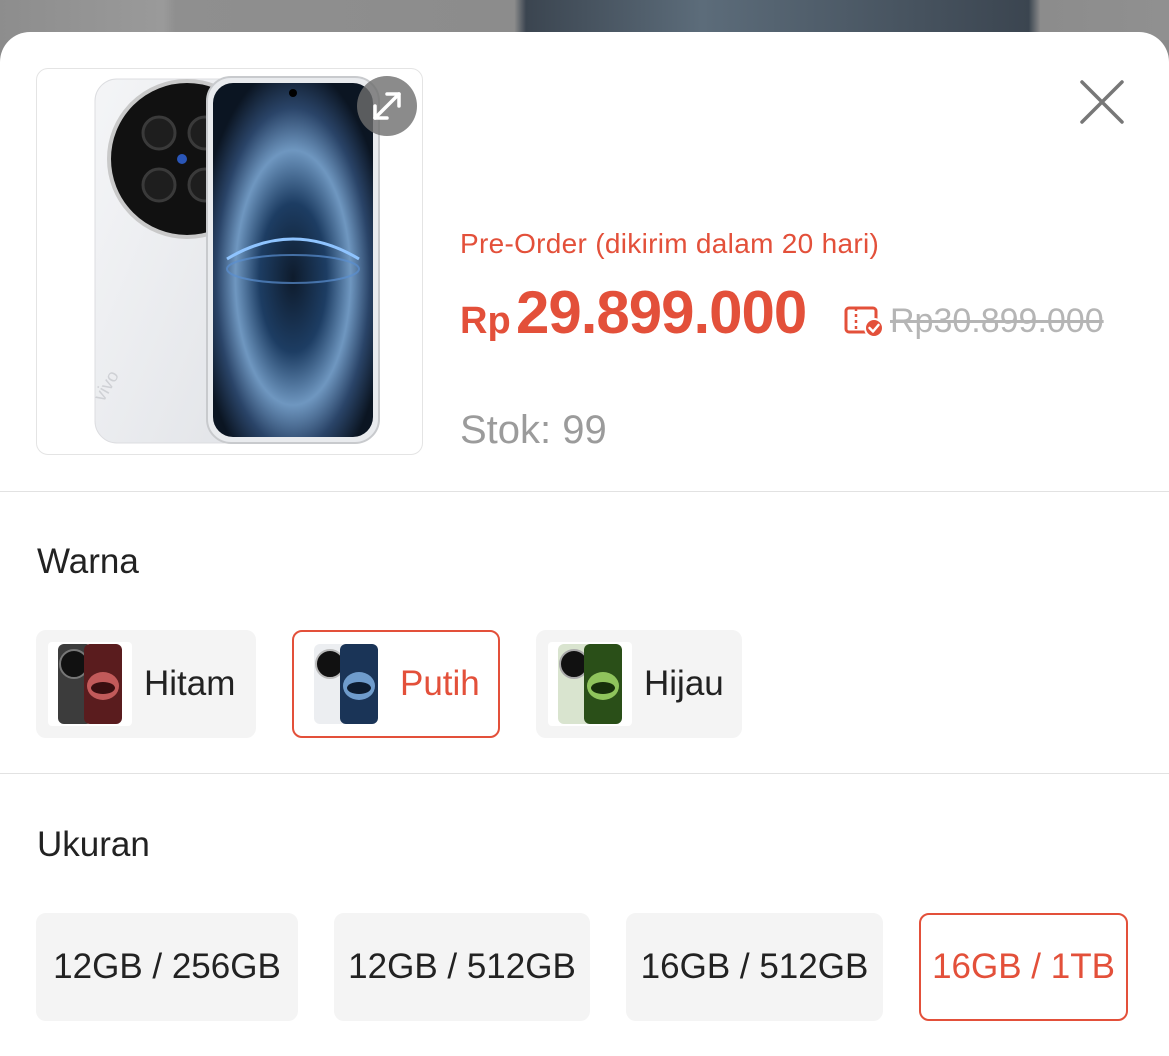  Describe the element at coordinates (229, 261) in the screenshot. I see `product-thumbnail: vivo` at that location.